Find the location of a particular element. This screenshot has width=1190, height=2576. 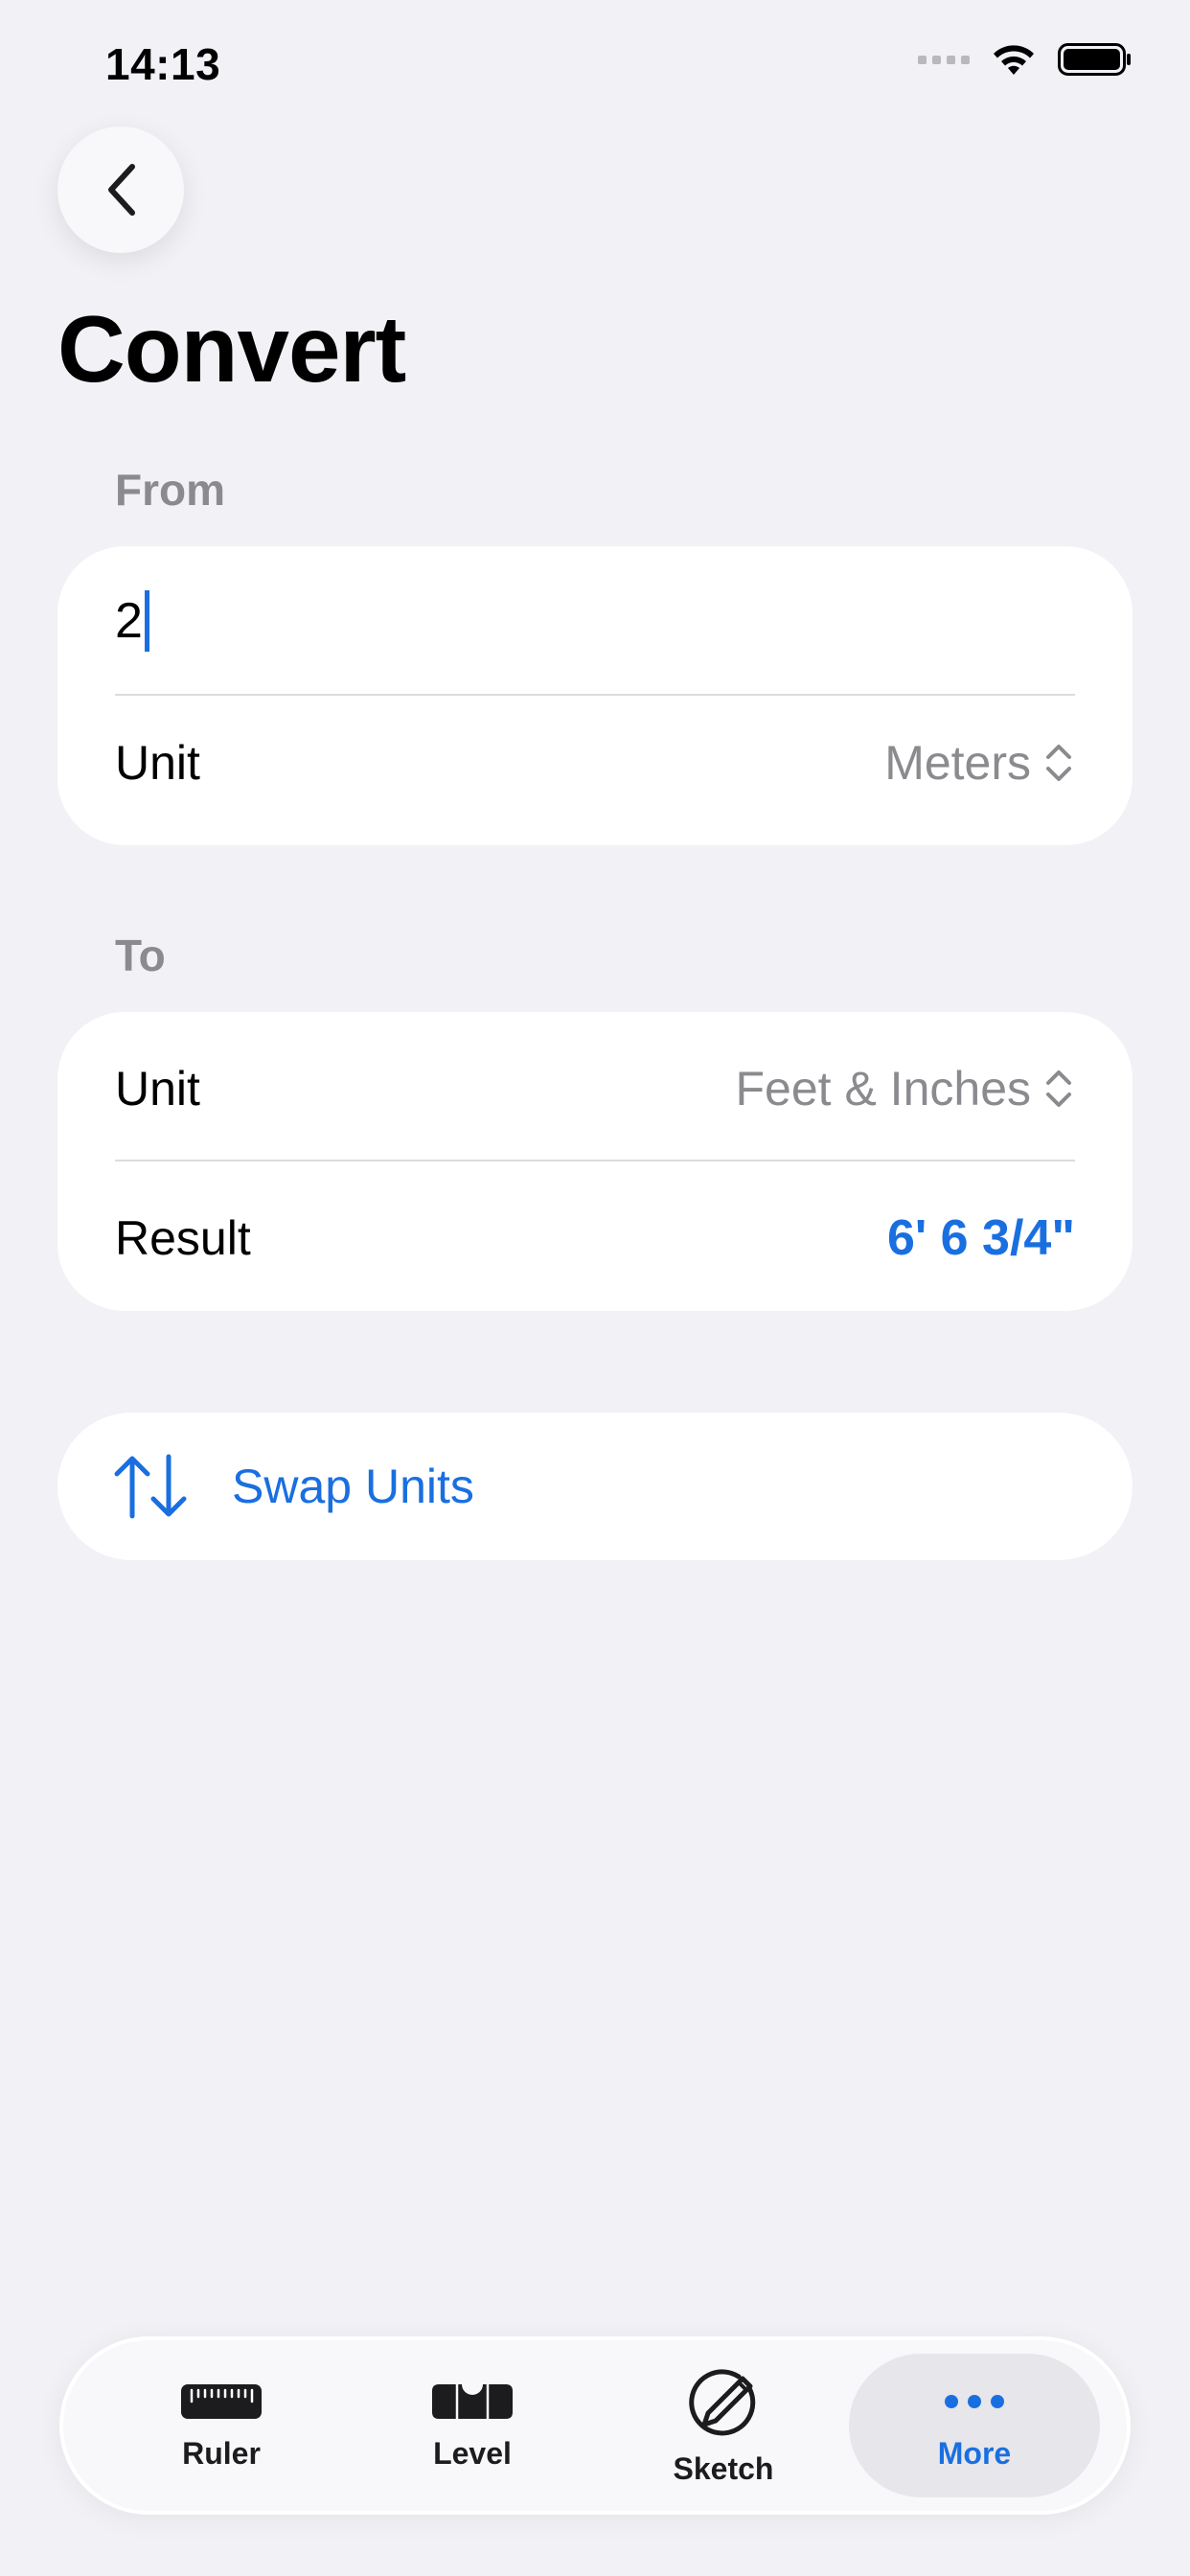

to-unit-value: Feet & Inches is located at coordinates (884, 1089).